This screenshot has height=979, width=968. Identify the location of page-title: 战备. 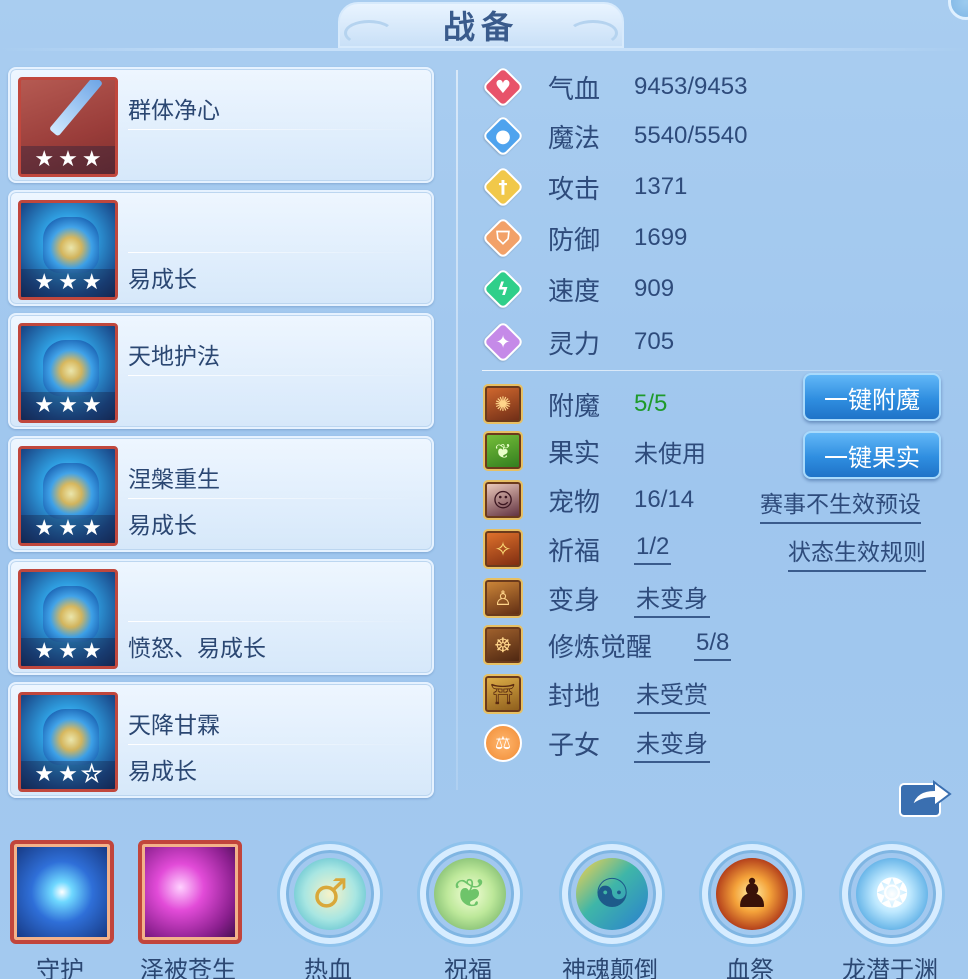
(480, 27).